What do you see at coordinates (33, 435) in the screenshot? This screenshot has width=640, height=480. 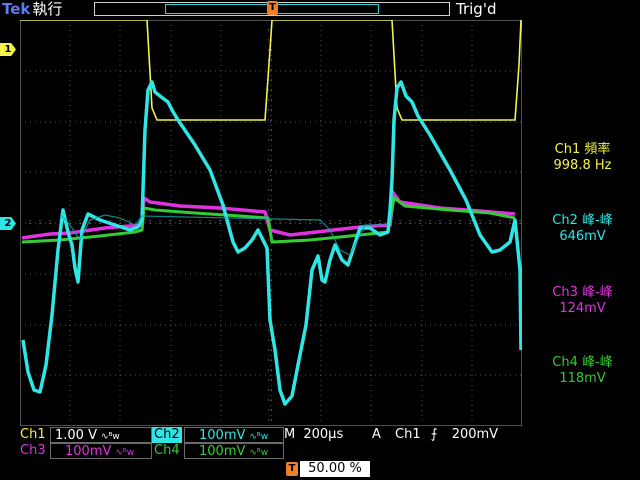 I see `ch1-label: Ch1` at bounding box center [33, 435].